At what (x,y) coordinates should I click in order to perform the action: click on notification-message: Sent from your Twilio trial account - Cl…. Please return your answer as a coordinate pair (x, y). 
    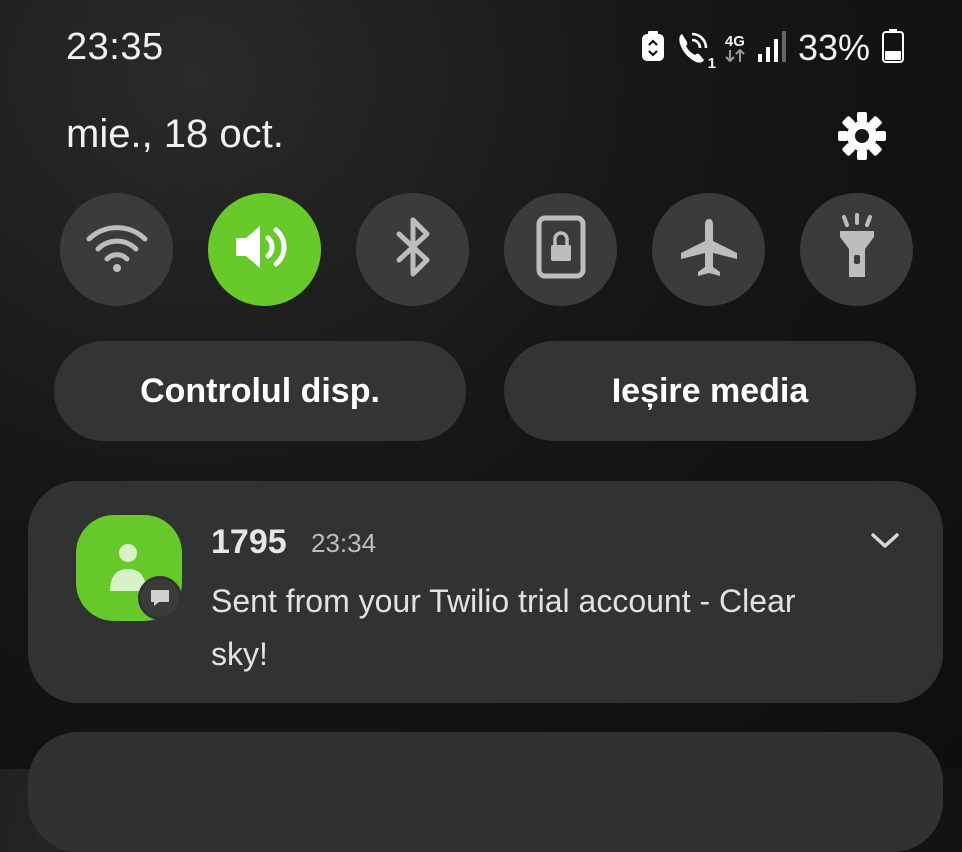
    Looking at the image, I should click on (503, 627).